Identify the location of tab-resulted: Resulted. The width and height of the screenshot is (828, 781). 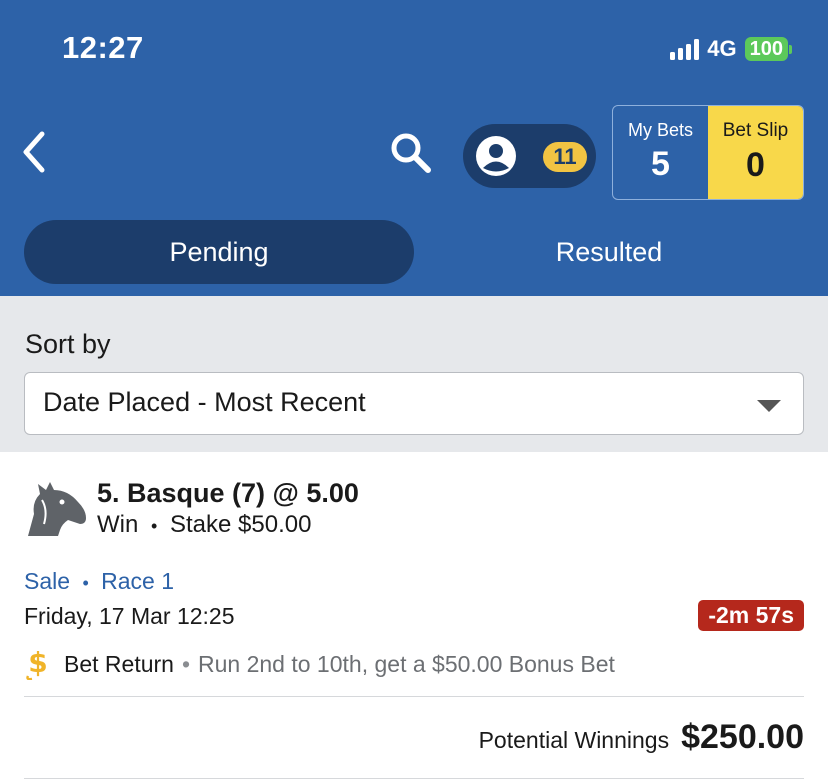
(609, 252).